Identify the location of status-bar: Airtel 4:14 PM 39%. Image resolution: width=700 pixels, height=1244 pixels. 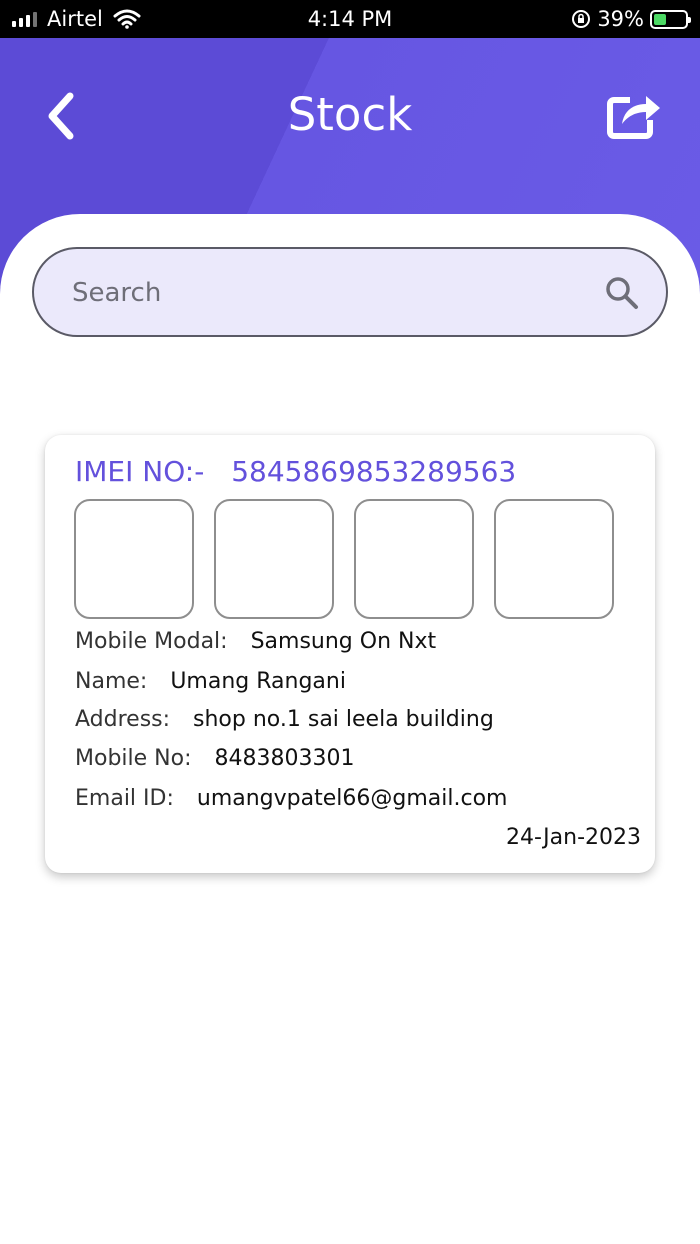
(350, 19).